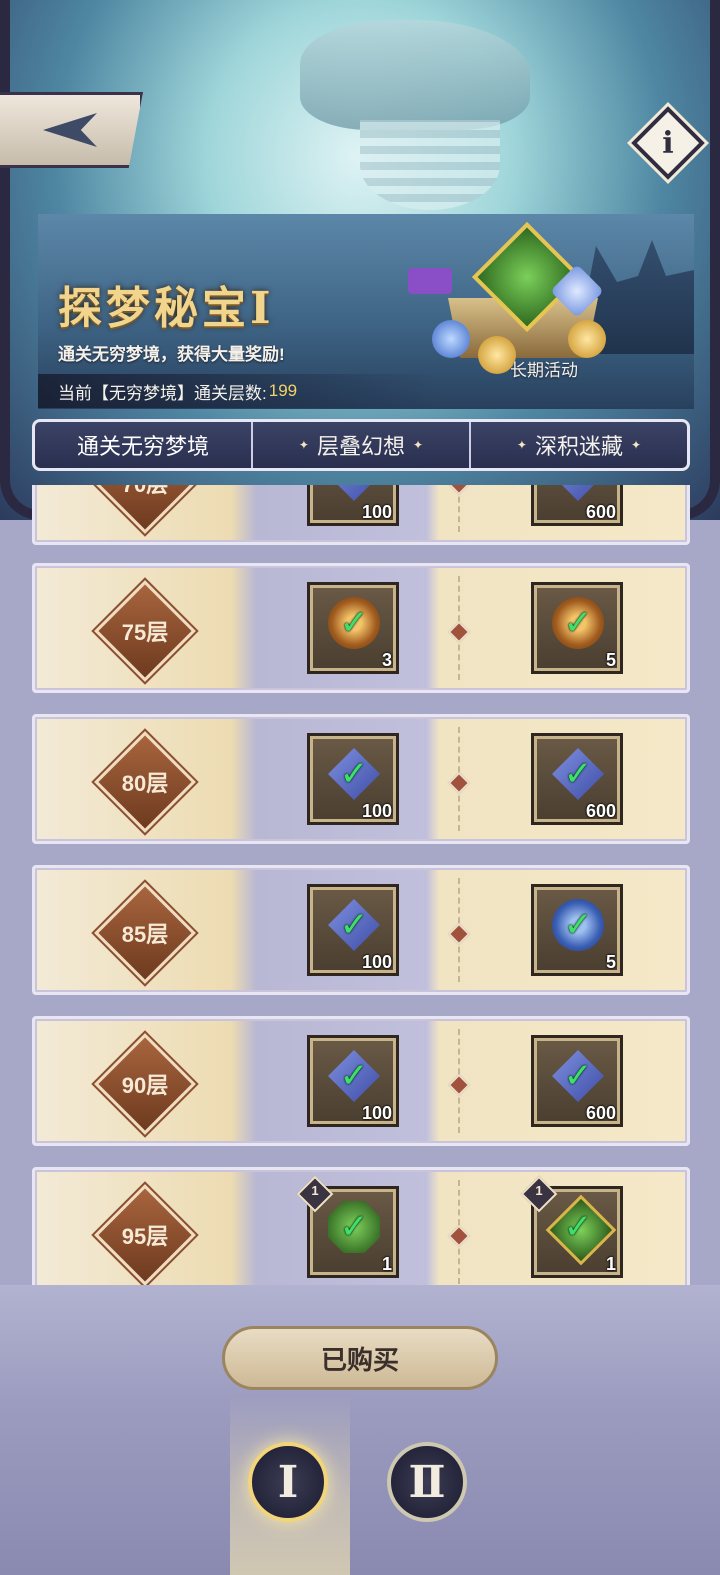 The image size is (720, 1575). What do you see at coordinates (587, 339) in the screenshot?
I see `gold-orb-icon` at bounding box center [587, 339].